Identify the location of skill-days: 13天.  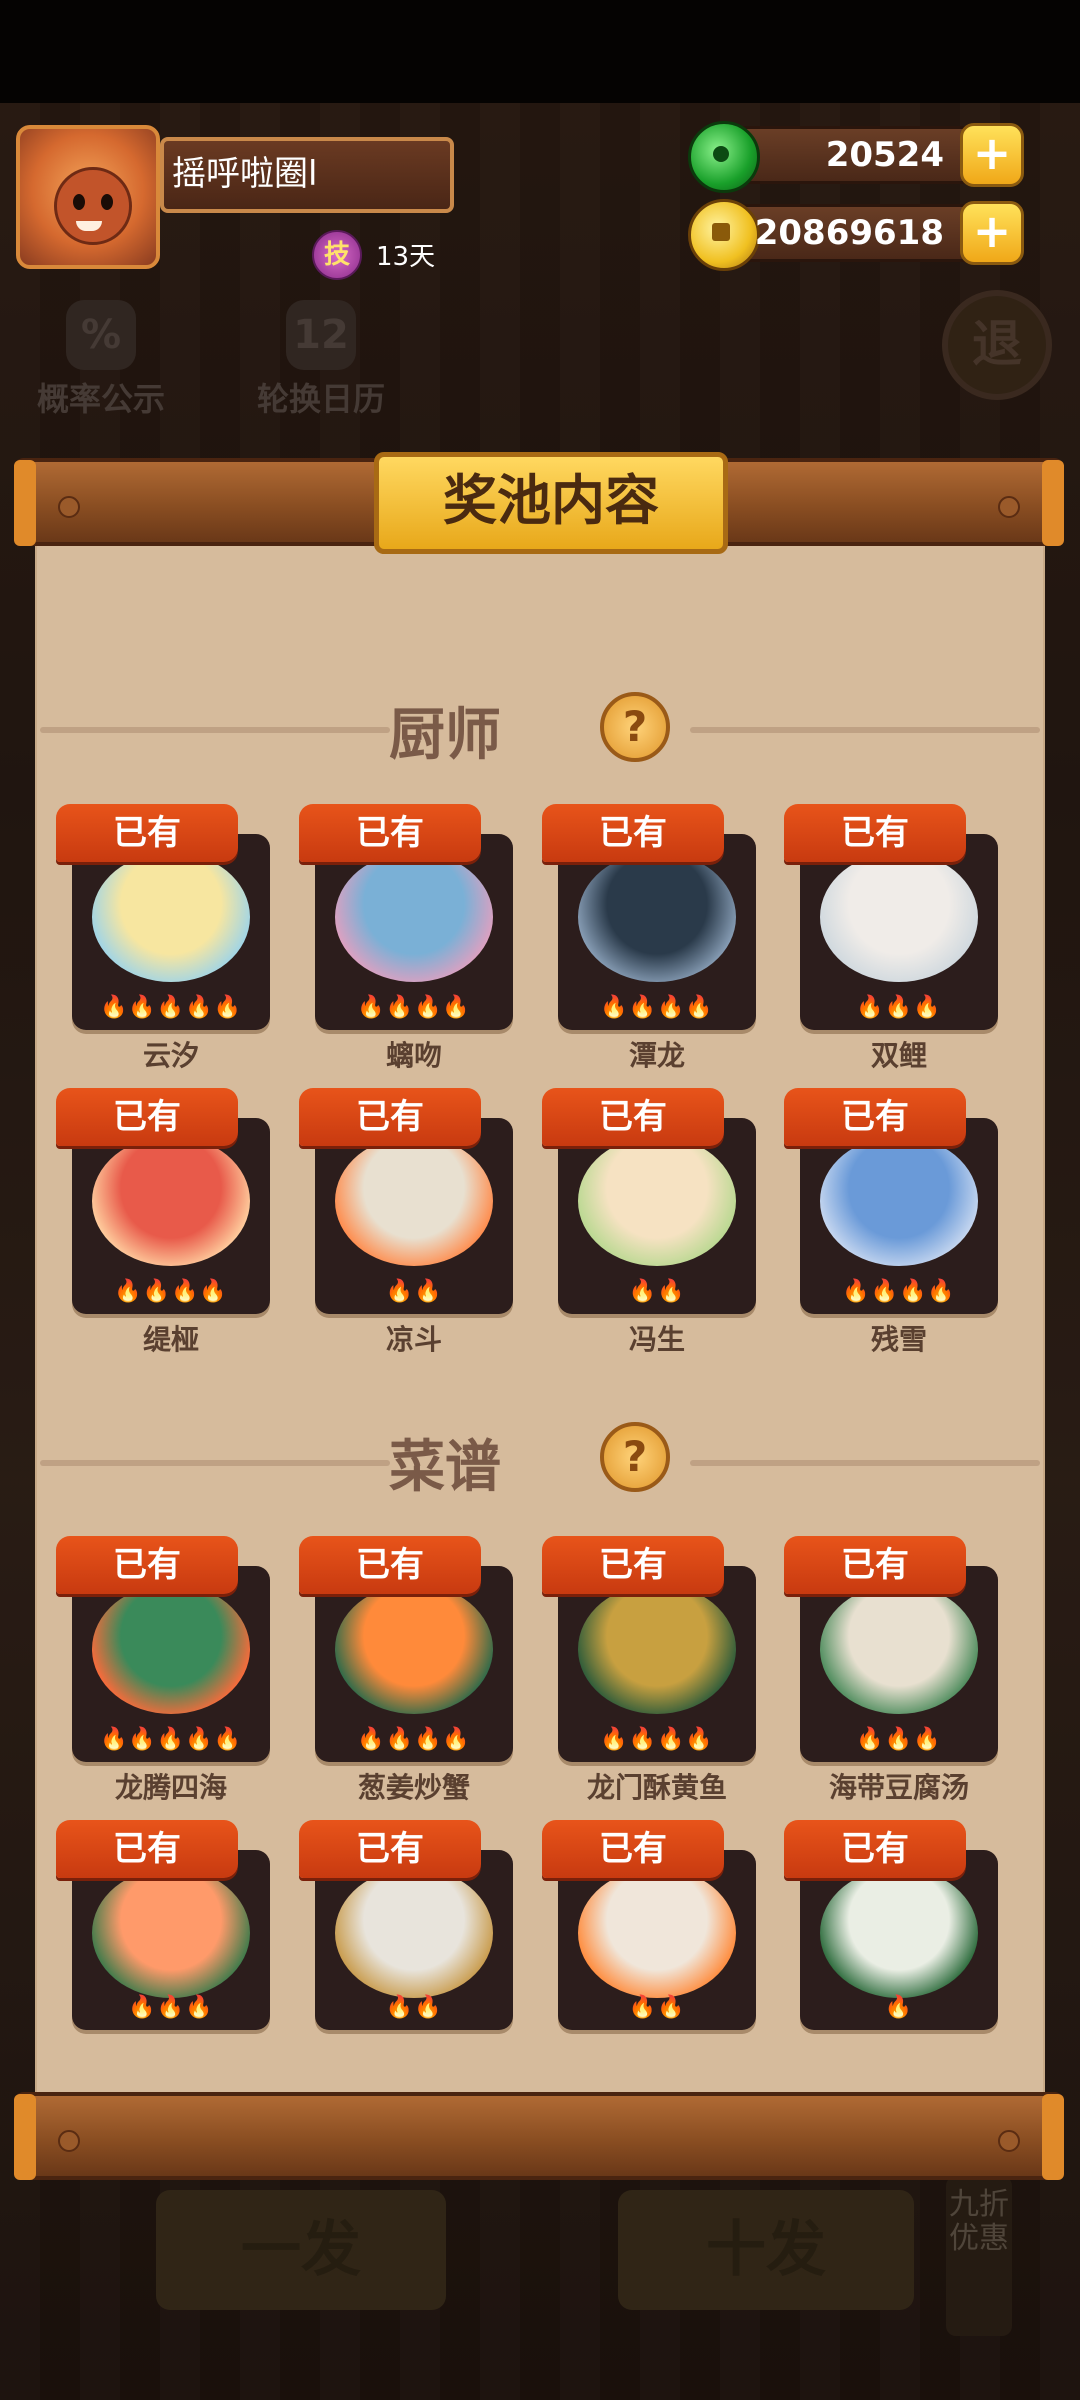
(406, 257).